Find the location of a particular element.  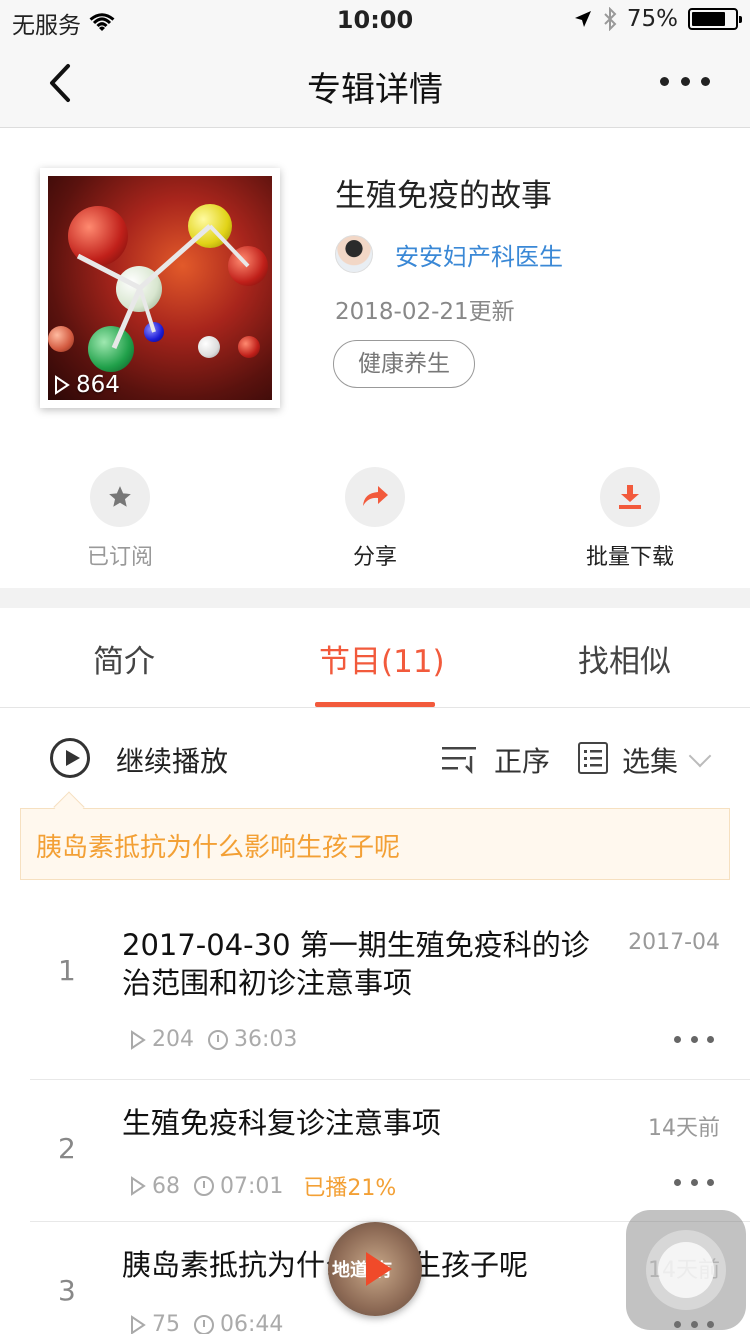

assistive-touch-button is located at coordinates (686, 1270).